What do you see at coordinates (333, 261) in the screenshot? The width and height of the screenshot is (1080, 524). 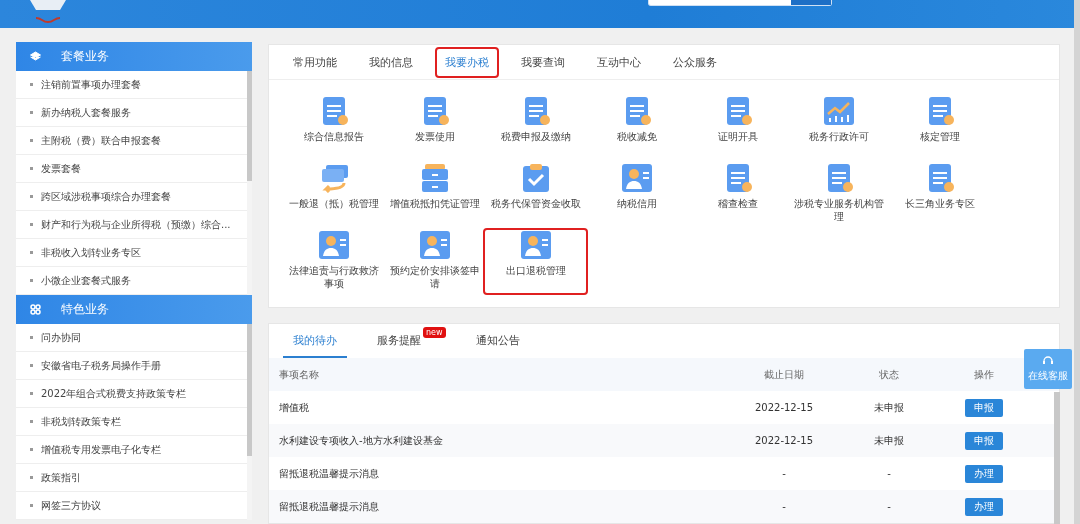 I see `function-tile: 法律追责与行政救济事项` at bounding box center [333, 261].